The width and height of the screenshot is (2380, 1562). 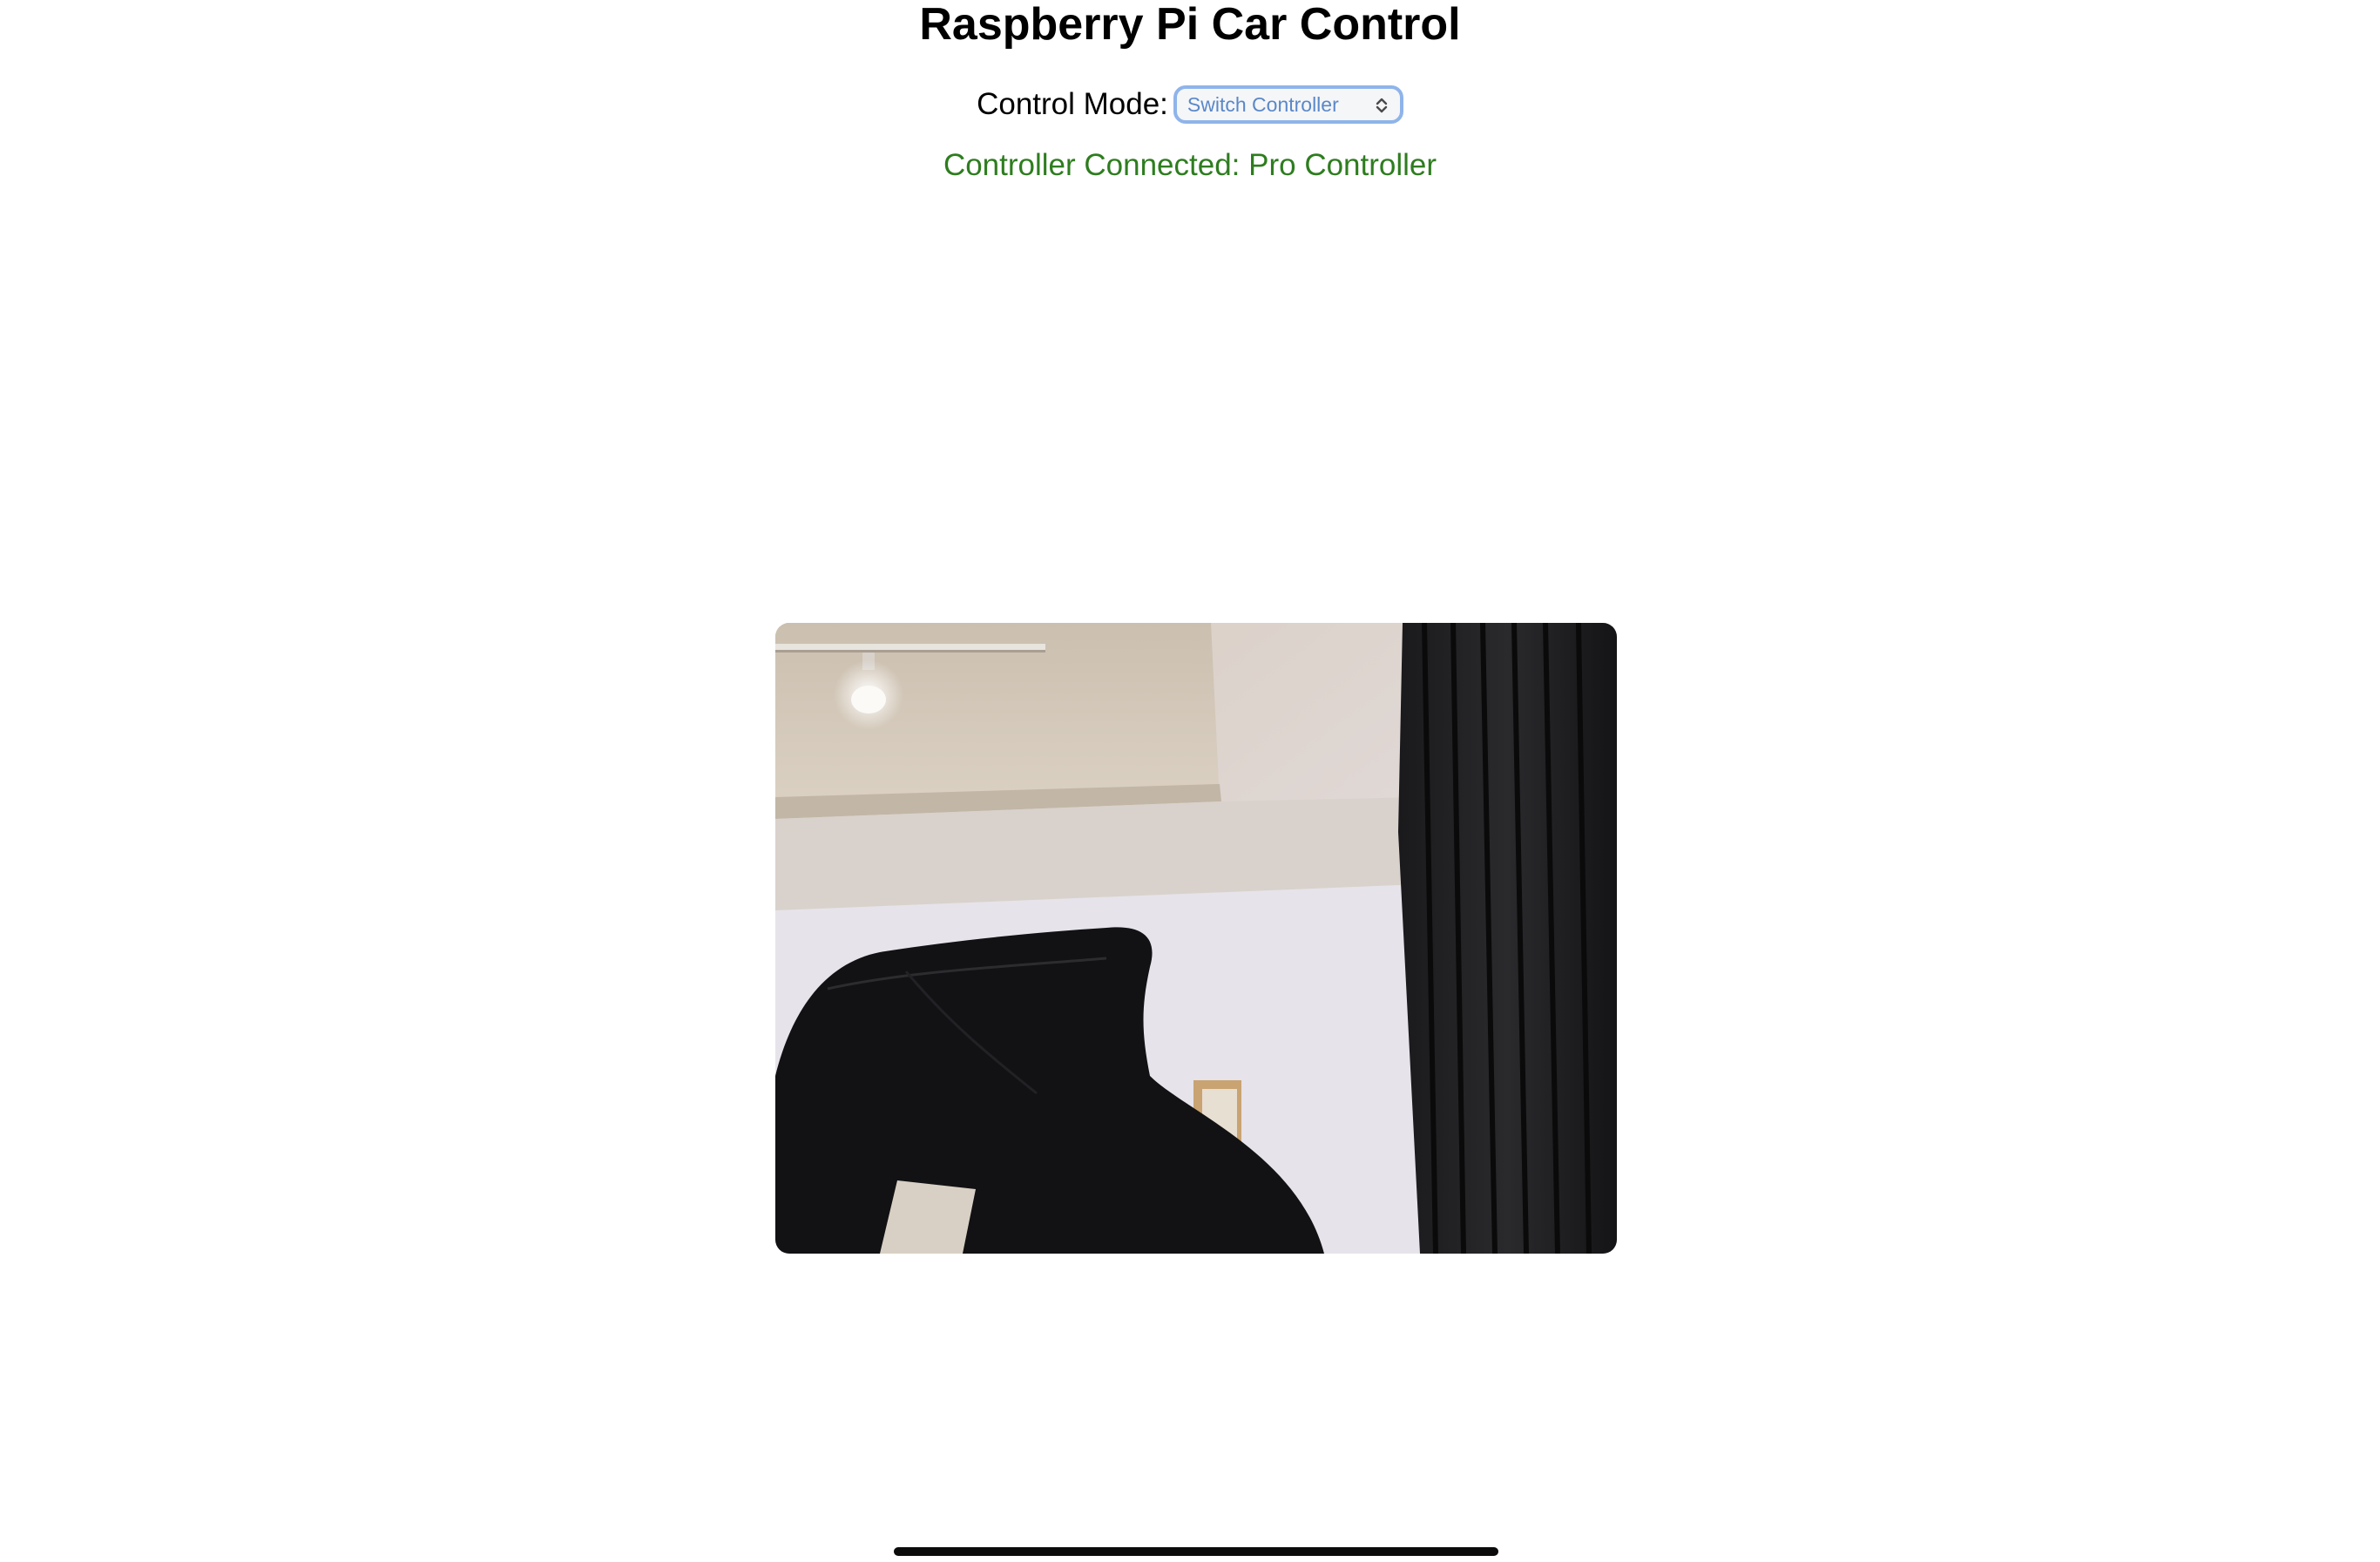 What do you see at coordinates (1190, 165) in the screenshot?
I see `controller-status: Controller Connected: Pro Controller` at bounding box center [1190, 165].